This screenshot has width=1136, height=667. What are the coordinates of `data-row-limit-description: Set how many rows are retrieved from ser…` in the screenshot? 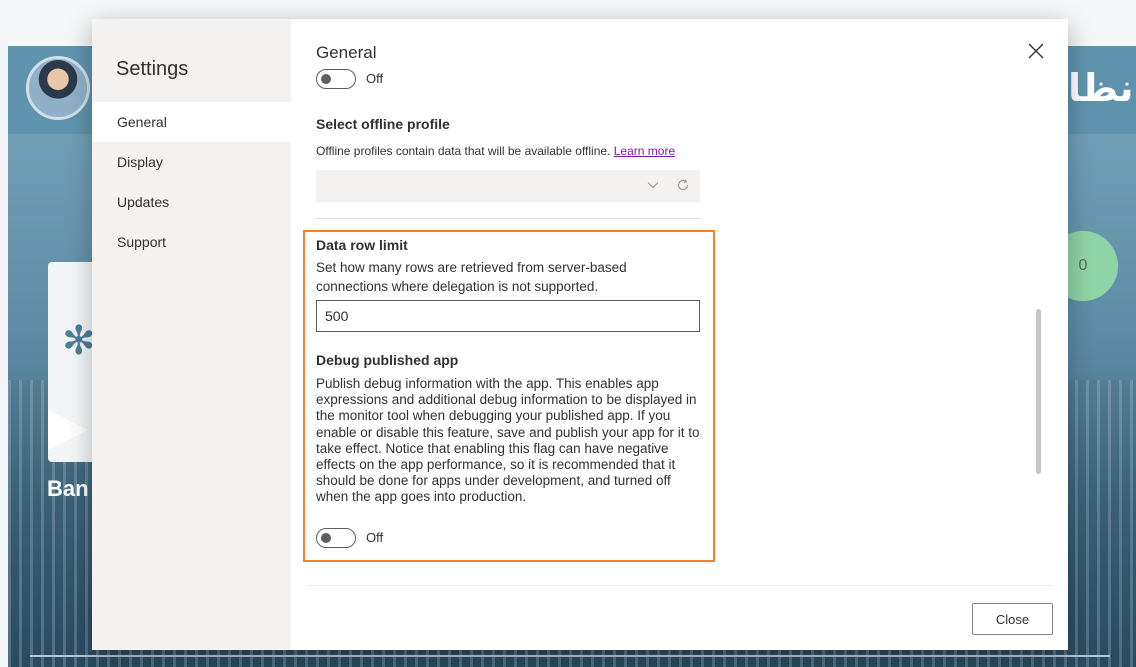 It's located at (471, 277).